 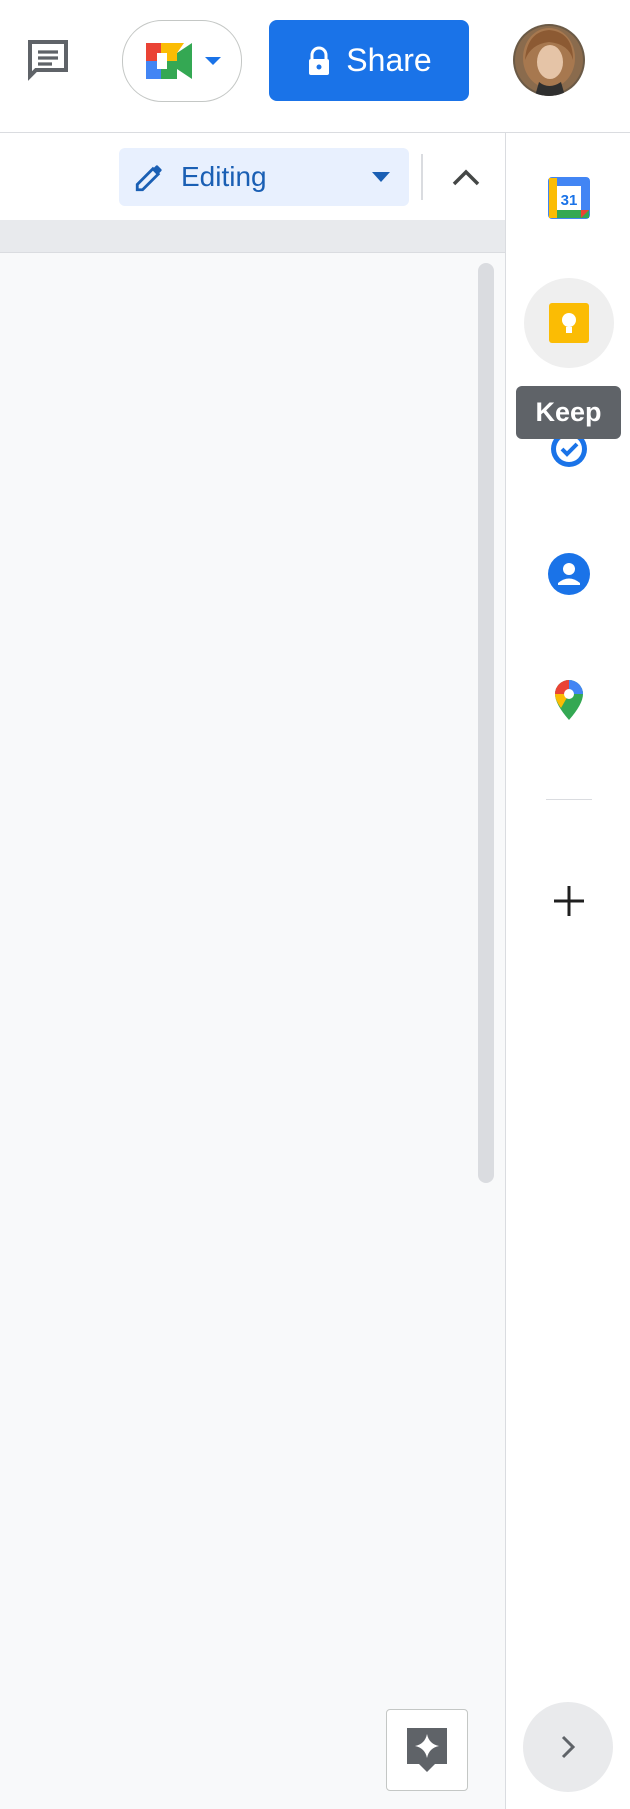 I want to click on user-avatar, so click(x=549, y=60).